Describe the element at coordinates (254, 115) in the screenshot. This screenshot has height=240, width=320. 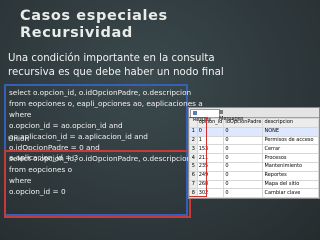
I see `results-tabbar: Results Messages` at that location.